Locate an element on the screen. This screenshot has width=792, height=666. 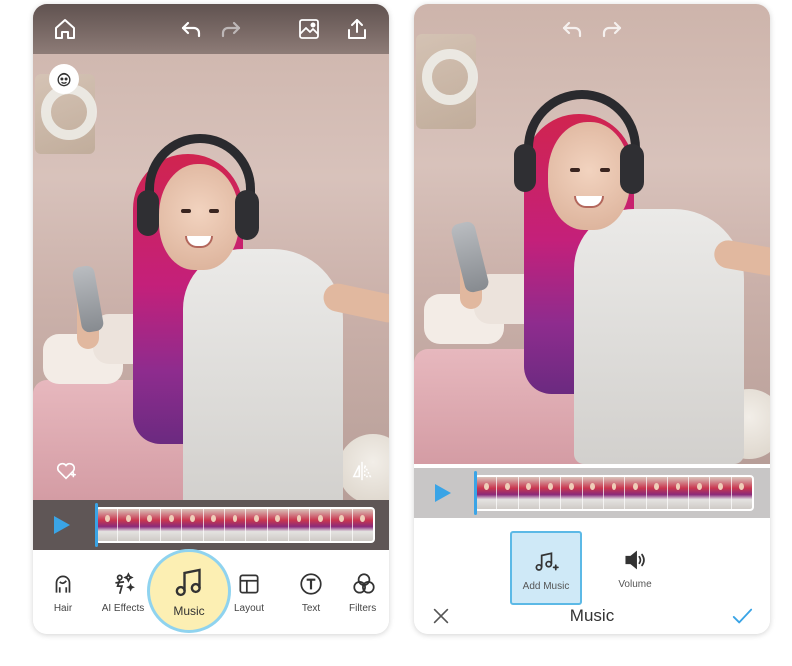
tool-text: Text is located at coordinates (311, 592).